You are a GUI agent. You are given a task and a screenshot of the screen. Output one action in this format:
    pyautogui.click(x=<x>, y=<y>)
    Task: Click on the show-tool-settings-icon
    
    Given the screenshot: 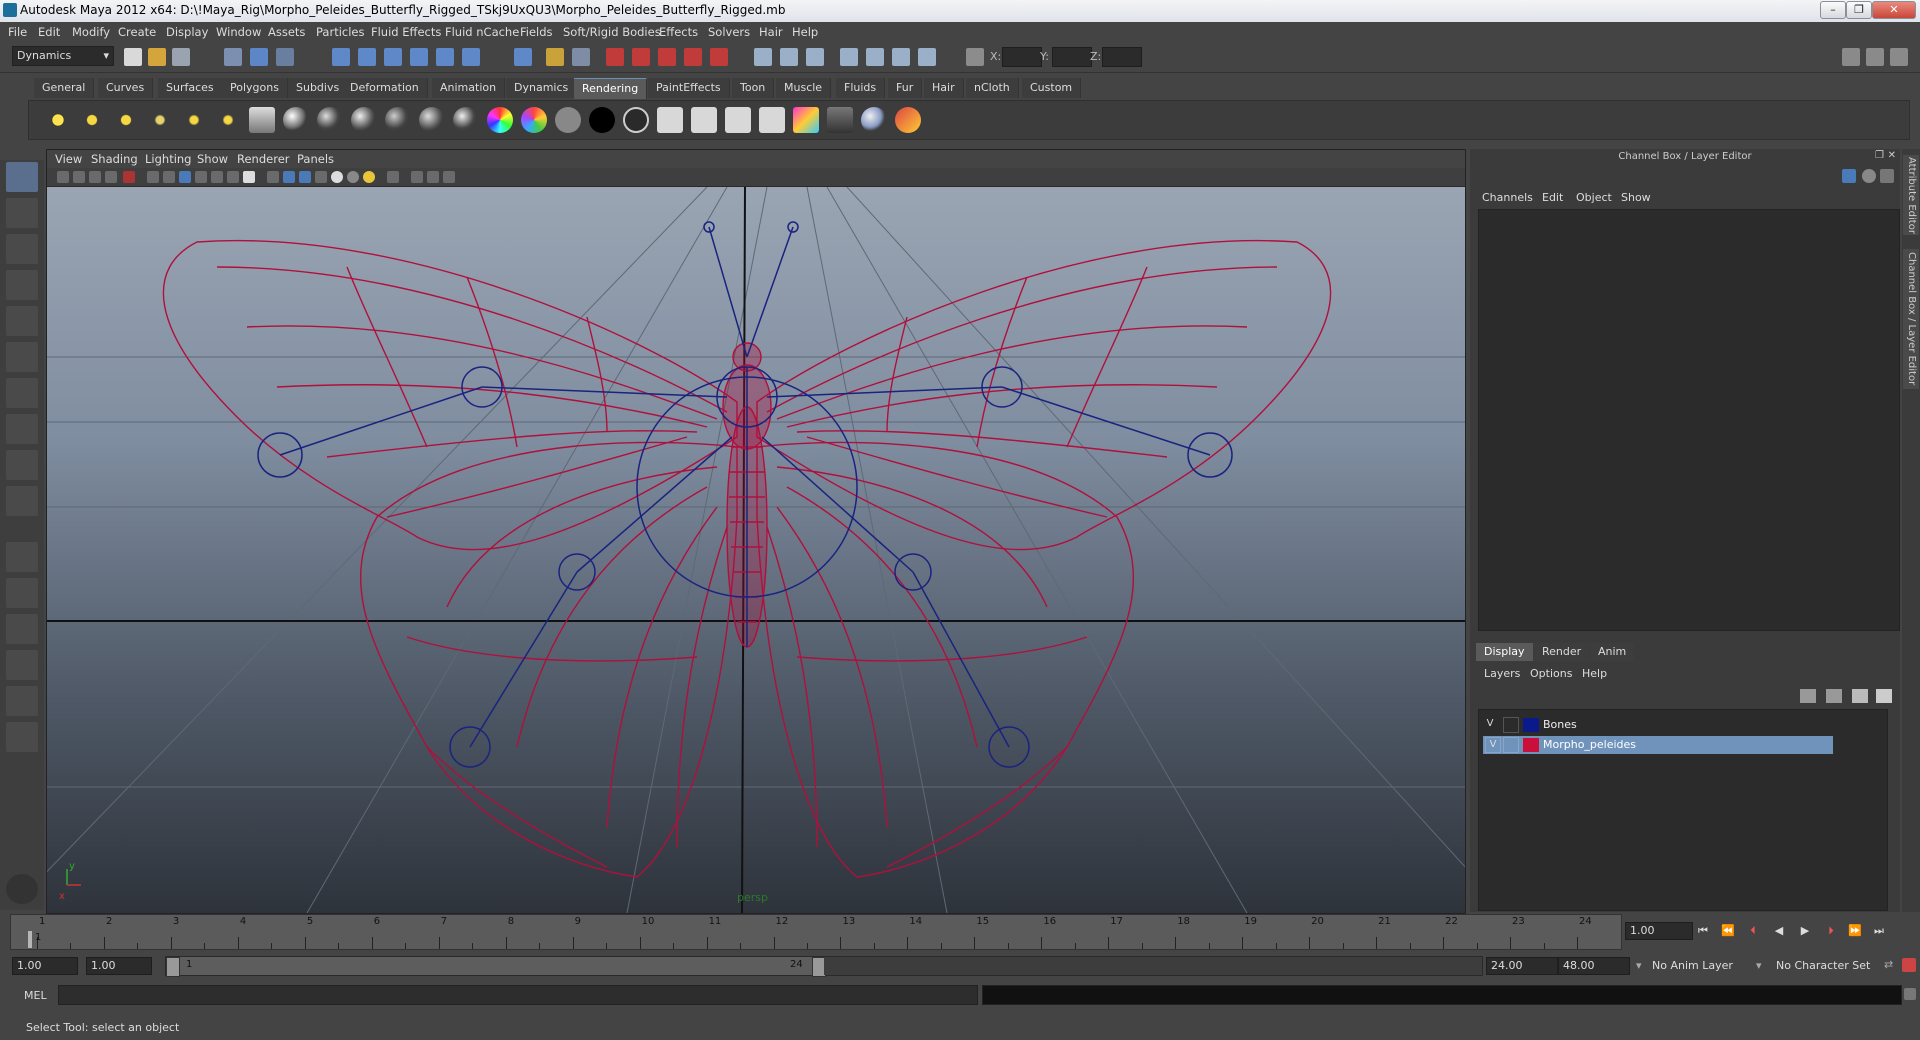 What is the action you would take?
    pyautogui.click(x=1875, y=57)
    